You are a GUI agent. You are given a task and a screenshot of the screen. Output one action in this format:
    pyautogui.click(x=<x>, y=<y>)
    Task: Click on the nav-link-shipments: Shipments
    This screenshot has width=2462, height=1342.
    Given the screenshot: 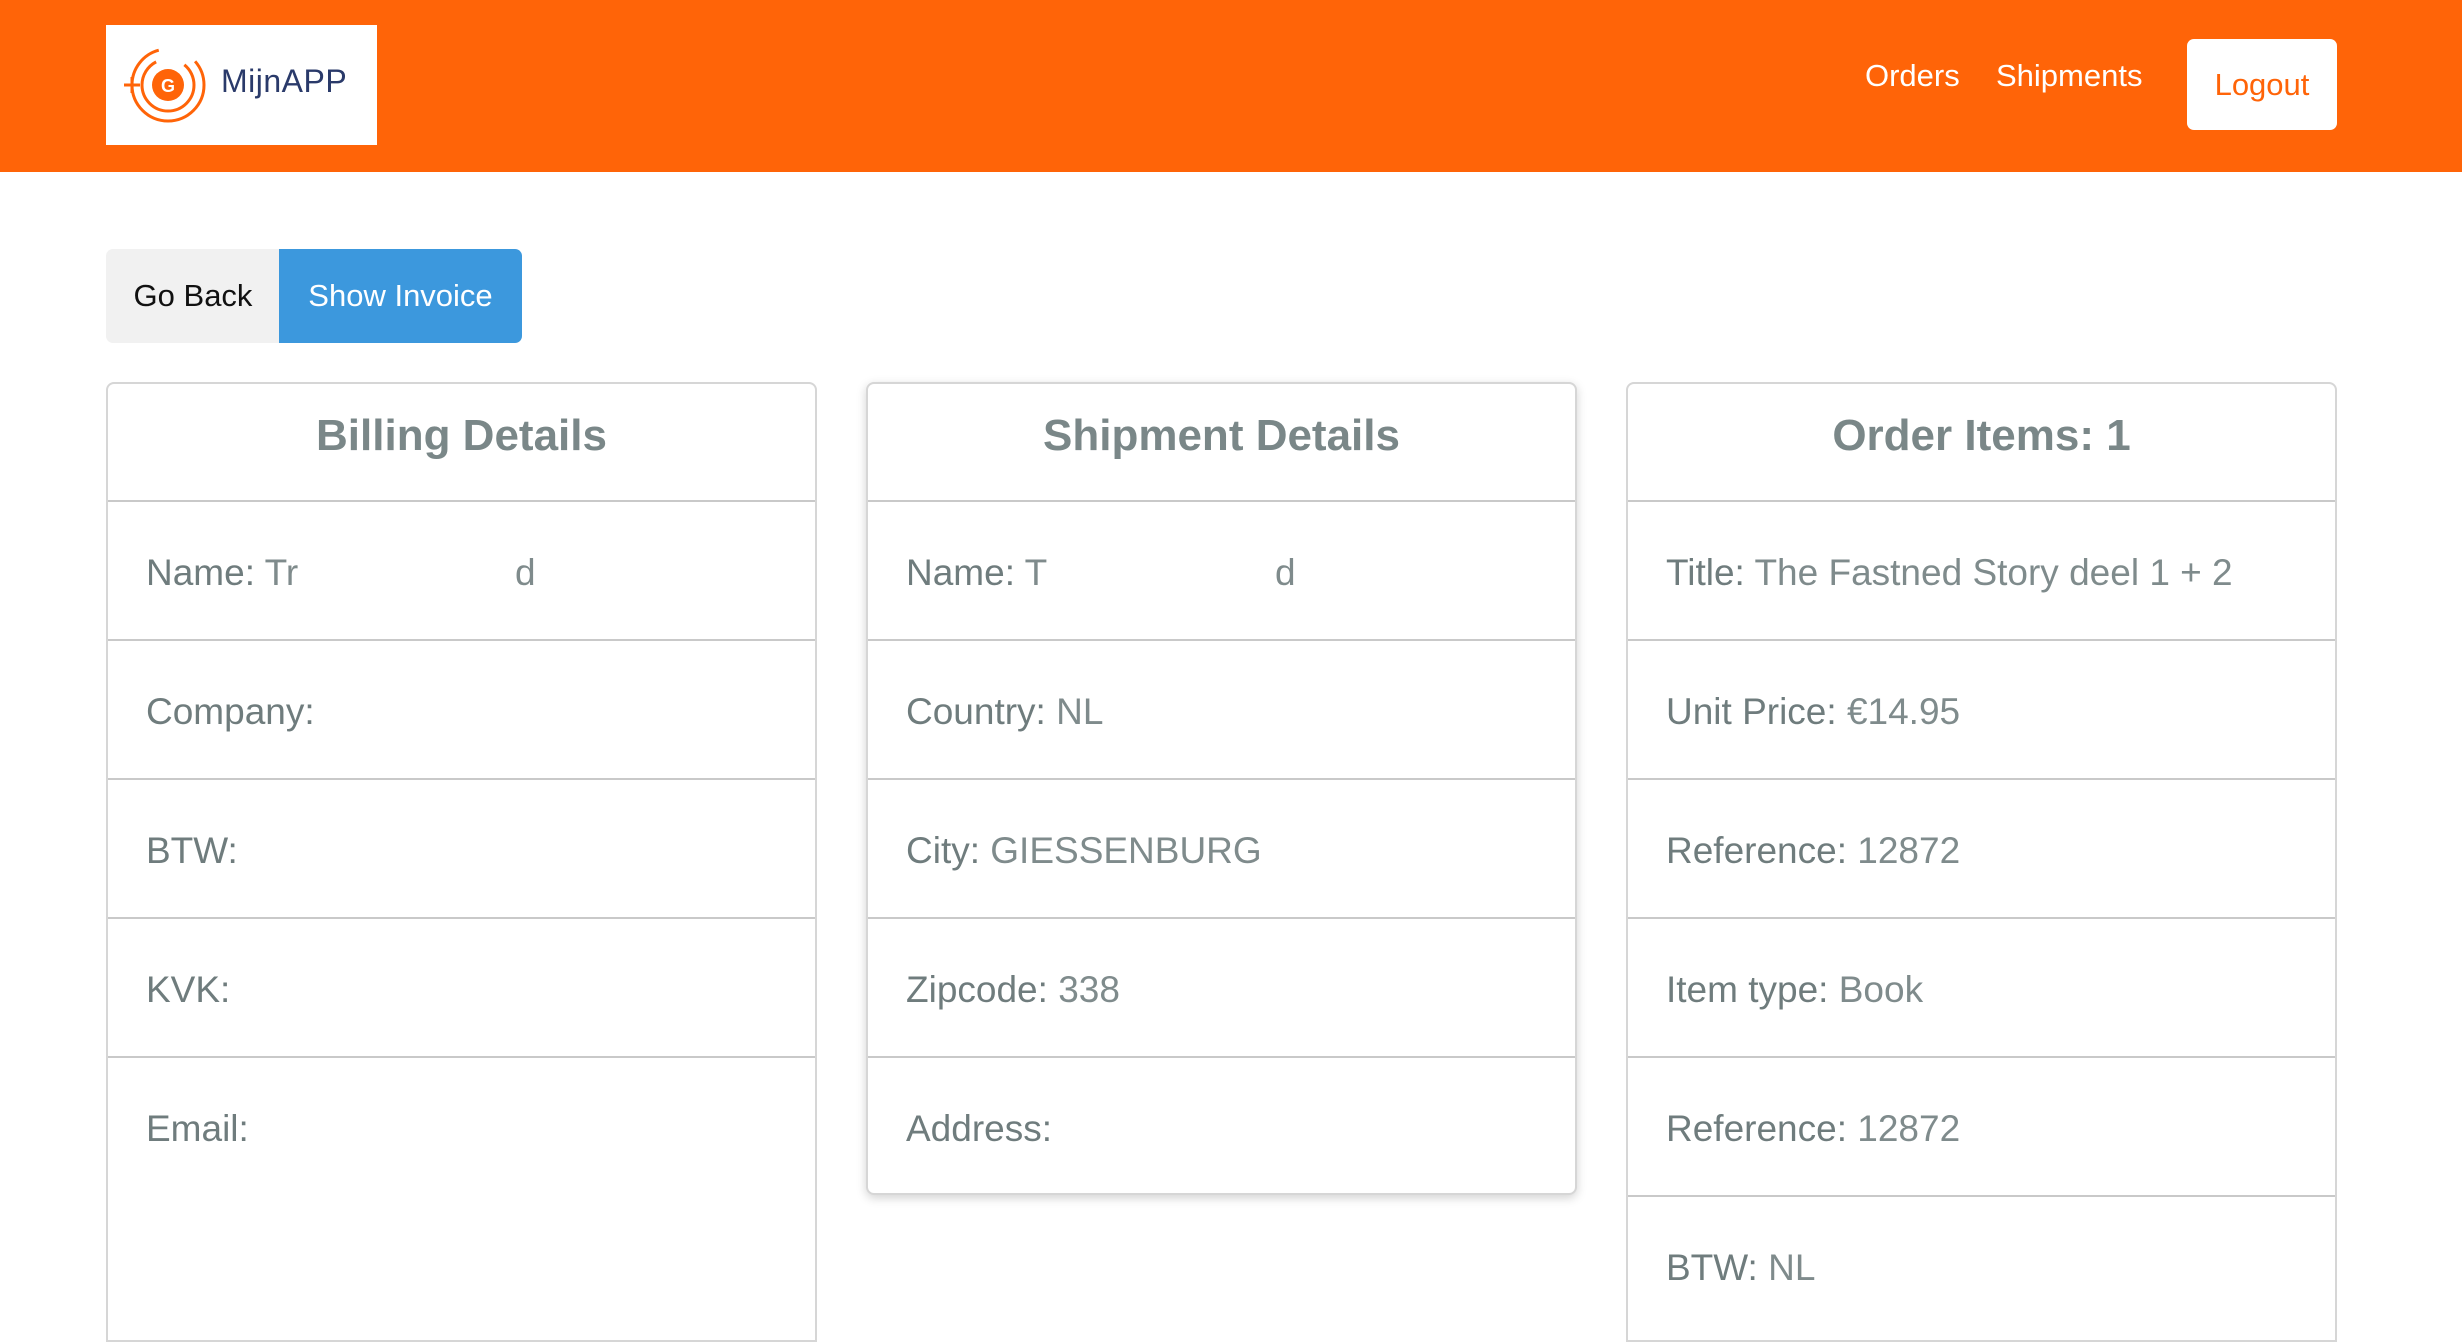 What is the action you would take?
    pyautogui.click(x=2069, y=76)
    